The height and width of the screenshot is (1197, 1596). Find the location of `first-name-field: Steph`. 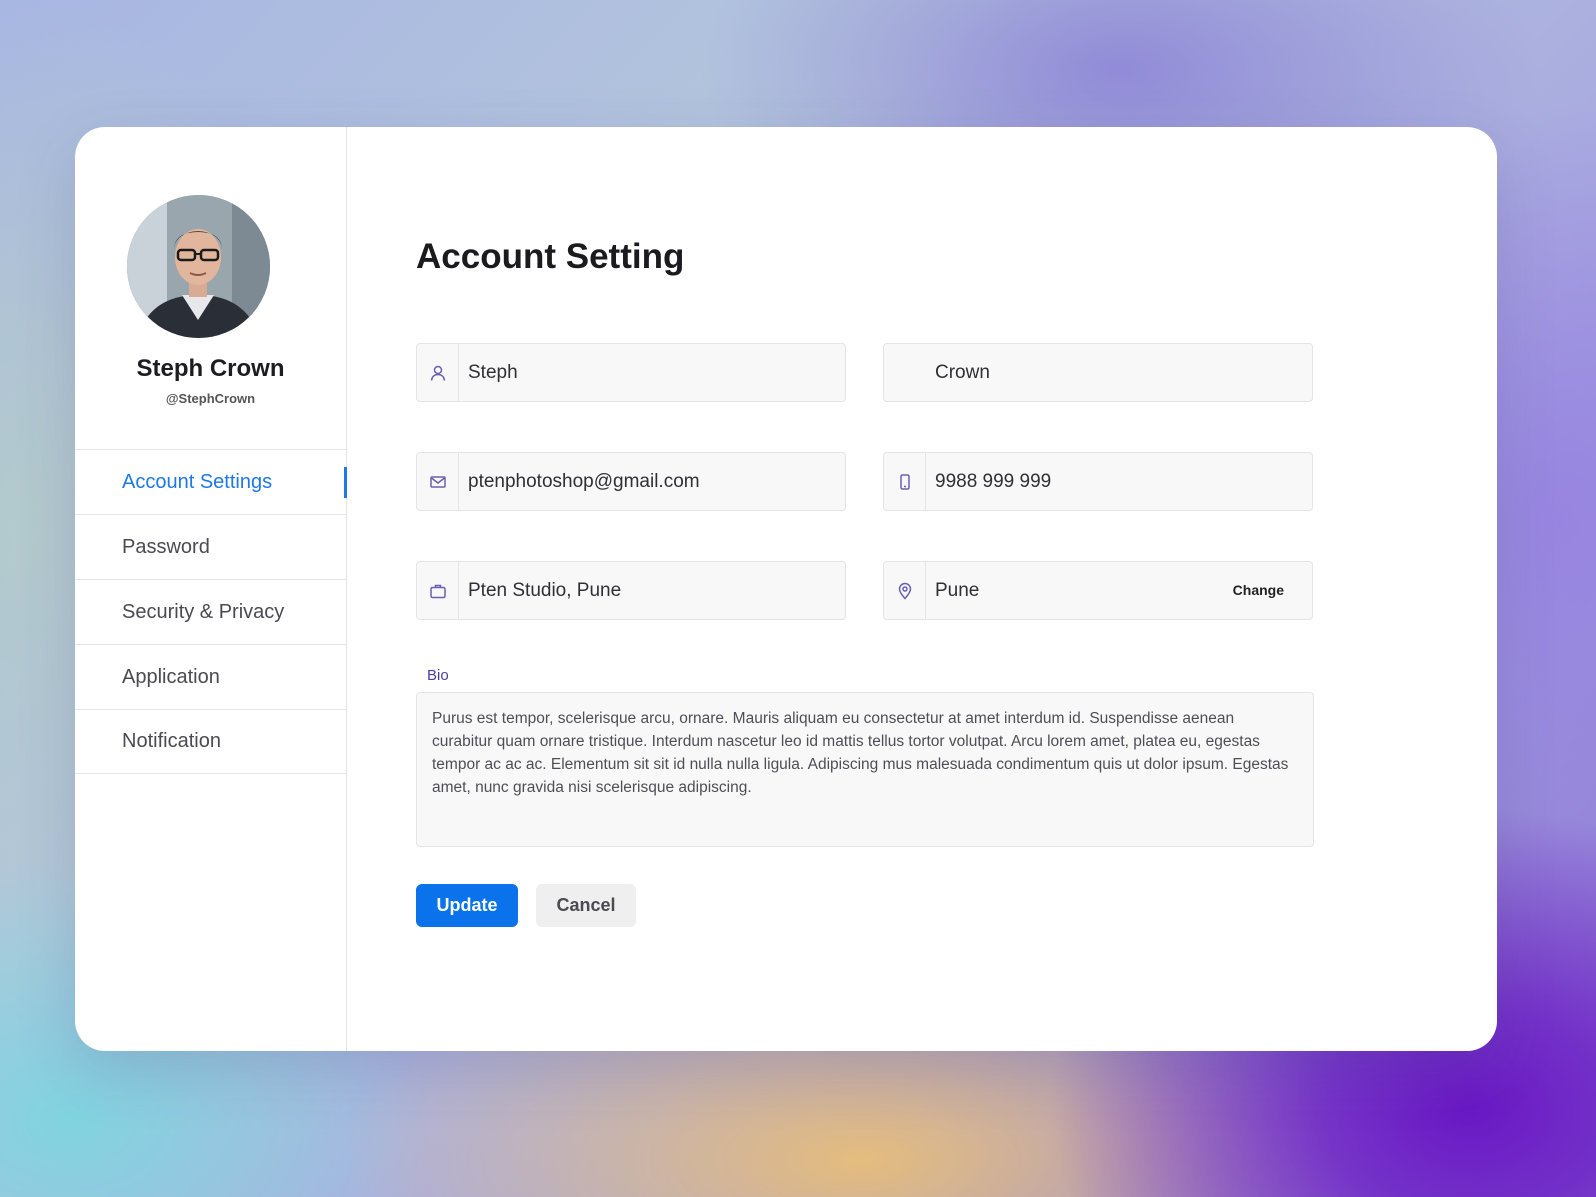

first-name-field: Steph is located at coordinates (631, 372).